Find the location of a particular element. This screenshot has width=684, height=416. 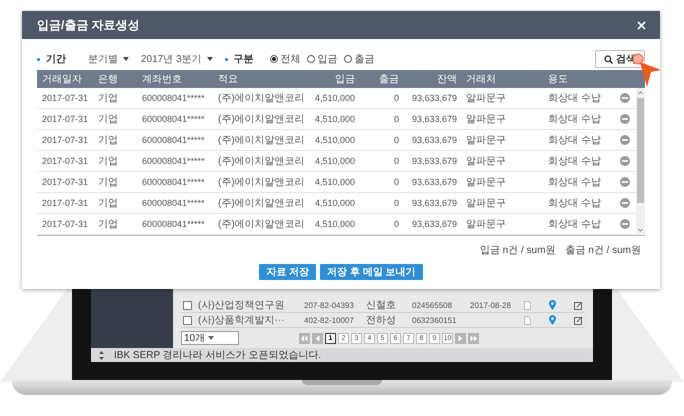

business-number: 402-82-10007 is located at coordinates (329, 320).